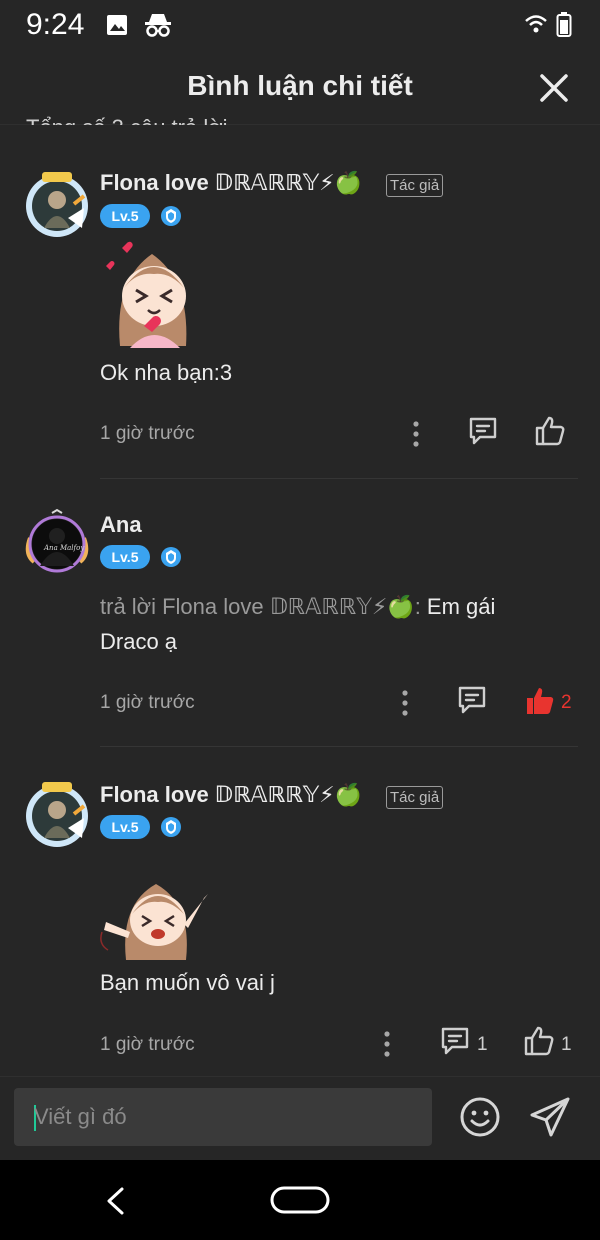 The width and height of the screenshot is (600, 1240). What do you see at coordinates (480, 1117) in the screenshot?
I see `emoji-icon` at bounding box center [480, 1117].